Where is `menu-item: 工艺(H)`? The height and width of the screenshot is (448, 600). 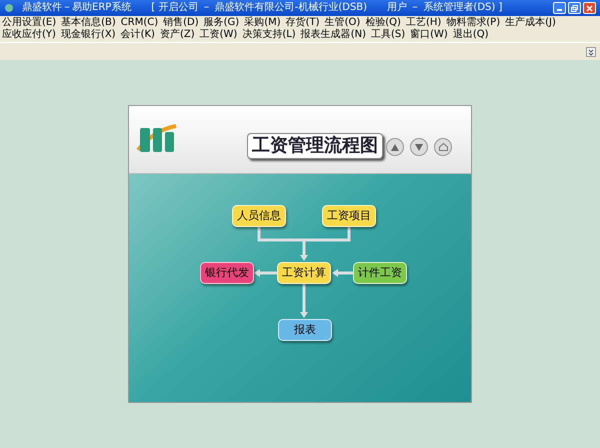 menu-item: 工艺(H) is located at coordinates (424, 23).